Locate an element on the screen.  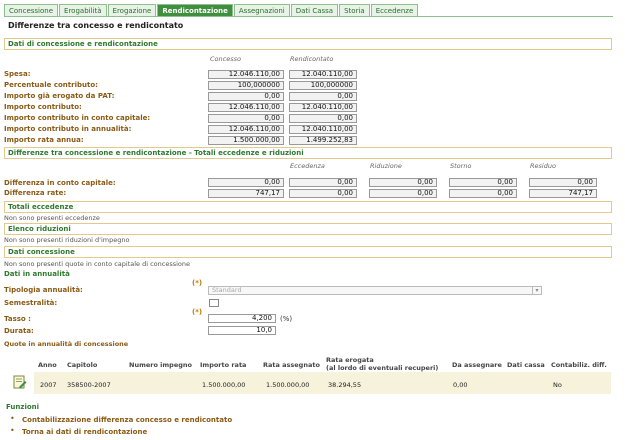
page-title: Differenze tra concesso e rendicontato is located at coordinates (96, 25).